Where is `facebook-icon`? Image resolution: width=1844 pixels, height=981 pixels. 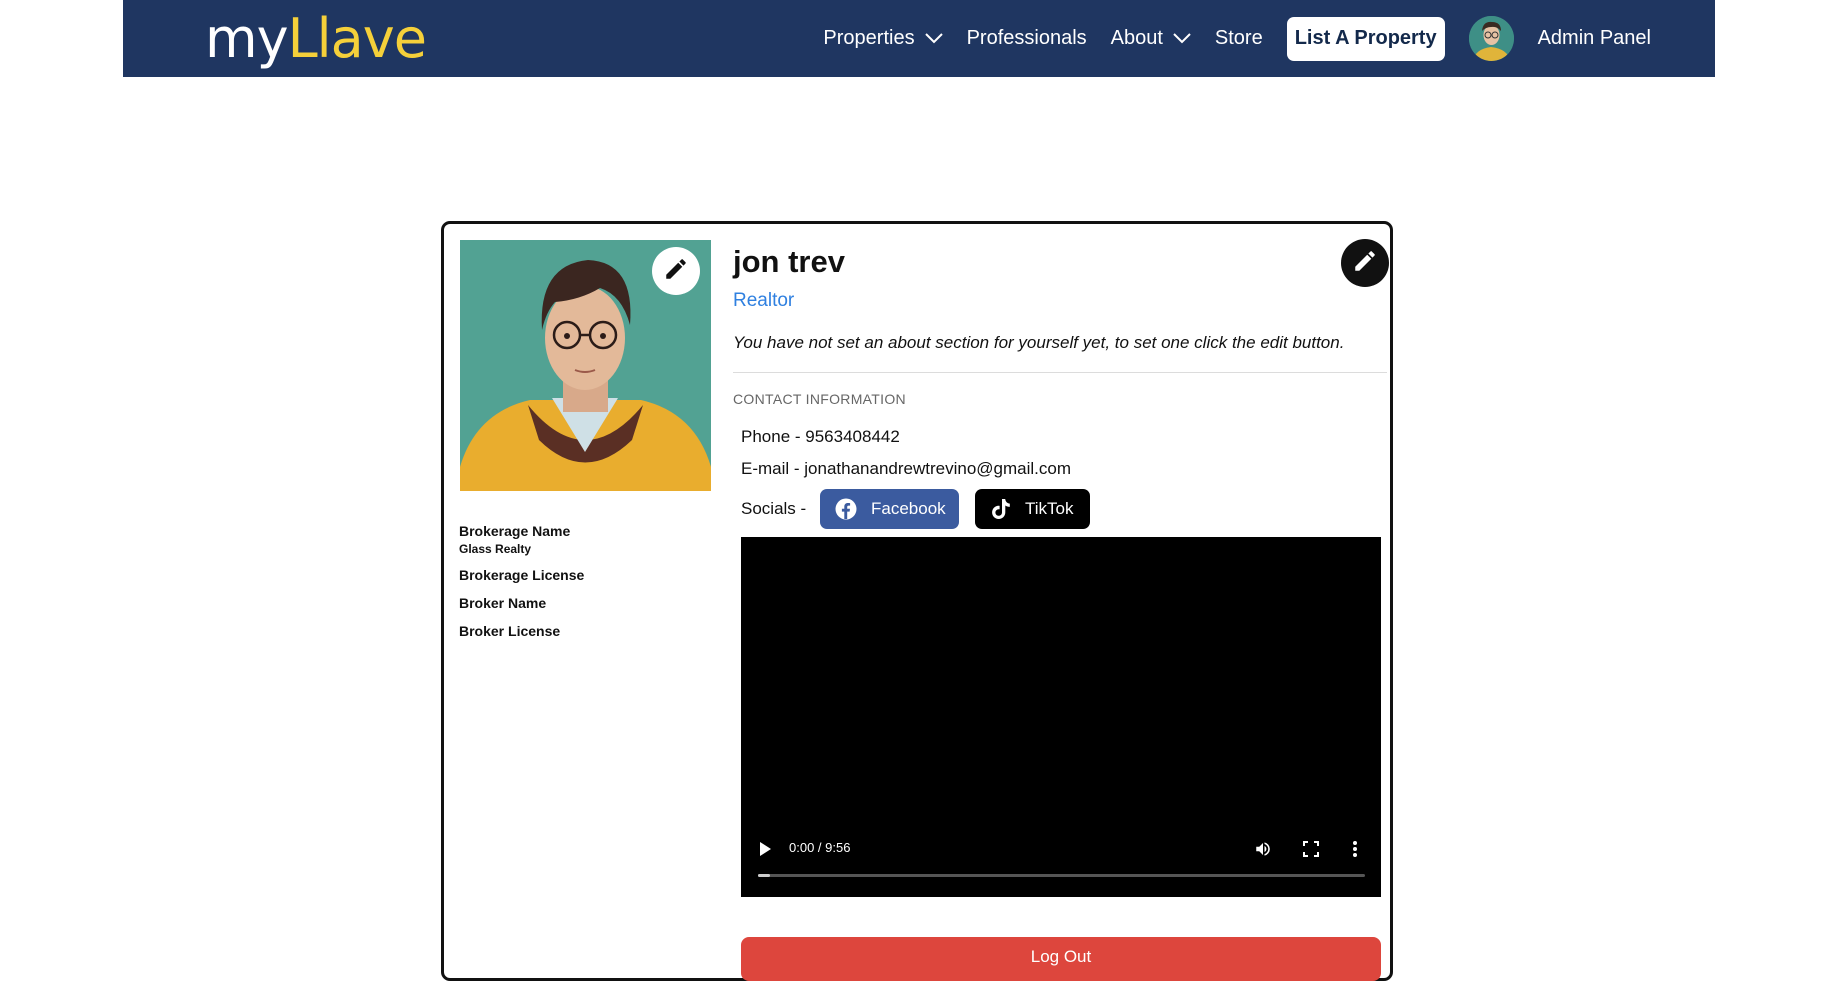 facebook-icon is located at coordinates (846, 509).